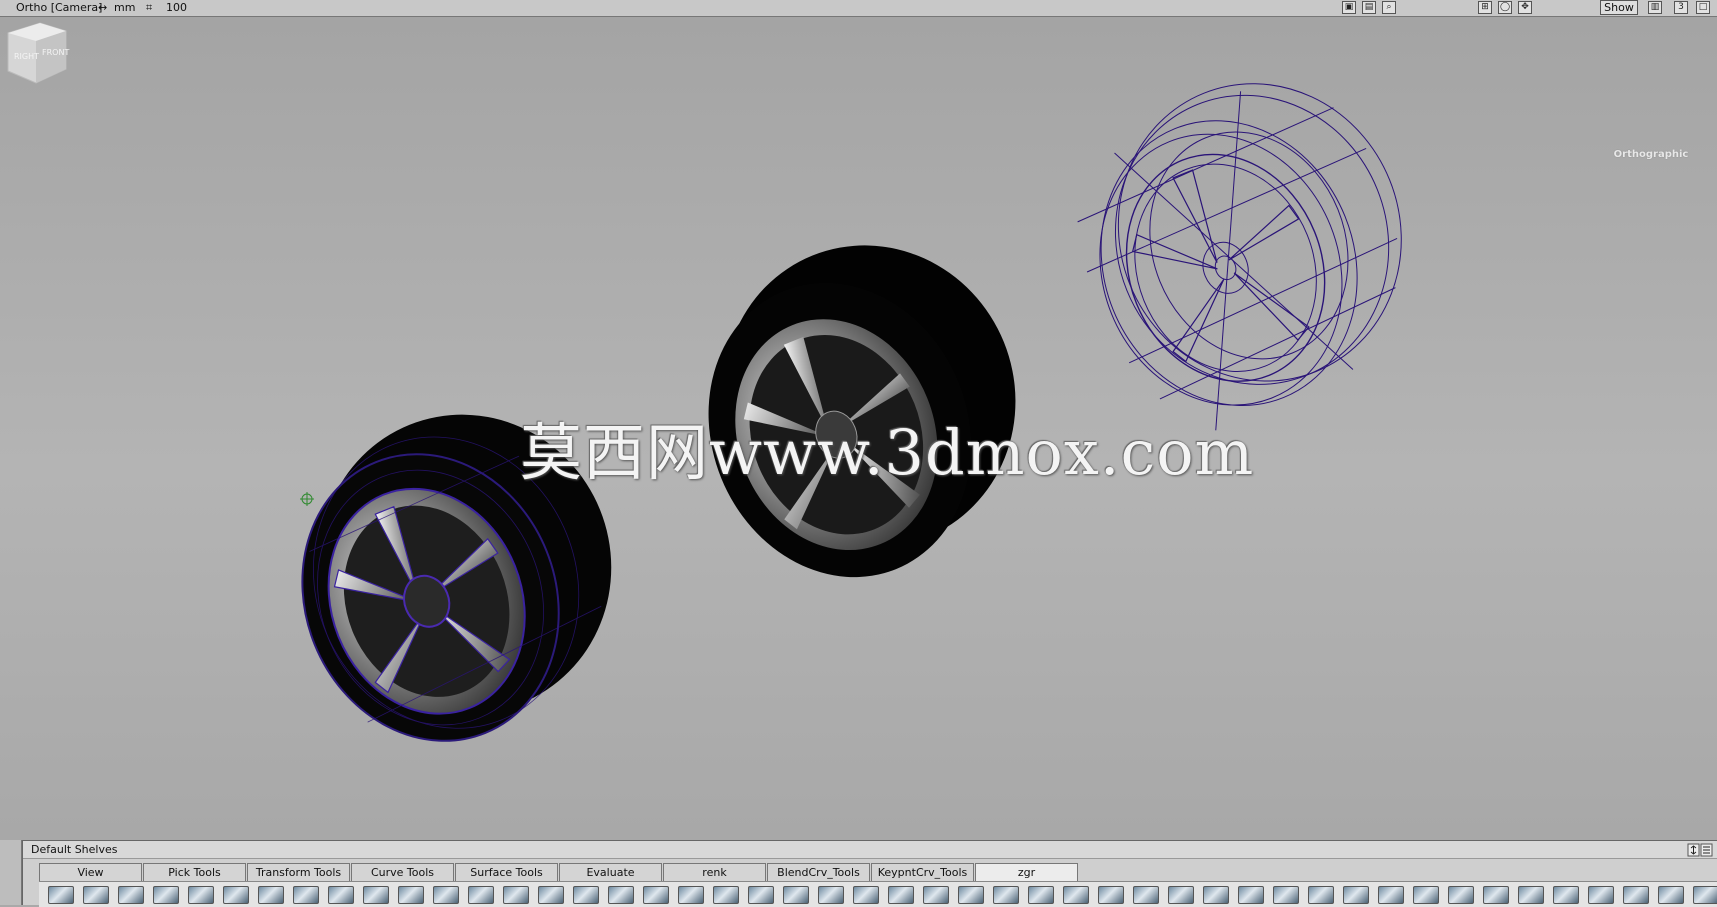  I want to click on layer-number: 3, so click(1681, 7).